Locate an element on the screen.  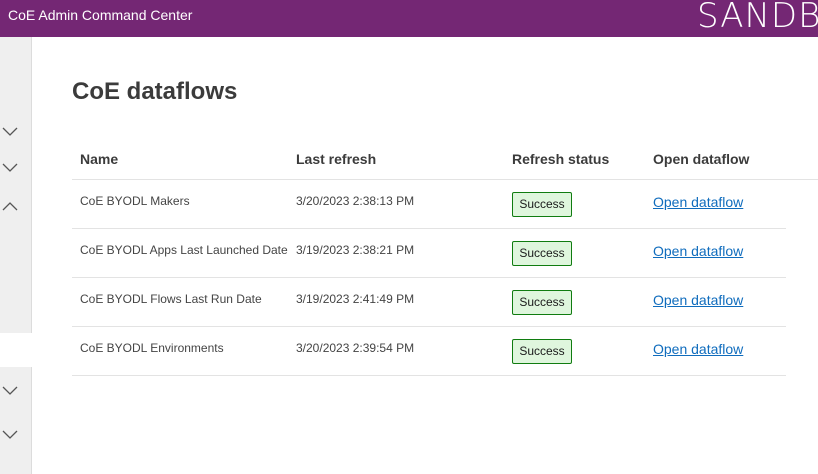
sidebar-selected-gap is located at coordinates (16, 350).